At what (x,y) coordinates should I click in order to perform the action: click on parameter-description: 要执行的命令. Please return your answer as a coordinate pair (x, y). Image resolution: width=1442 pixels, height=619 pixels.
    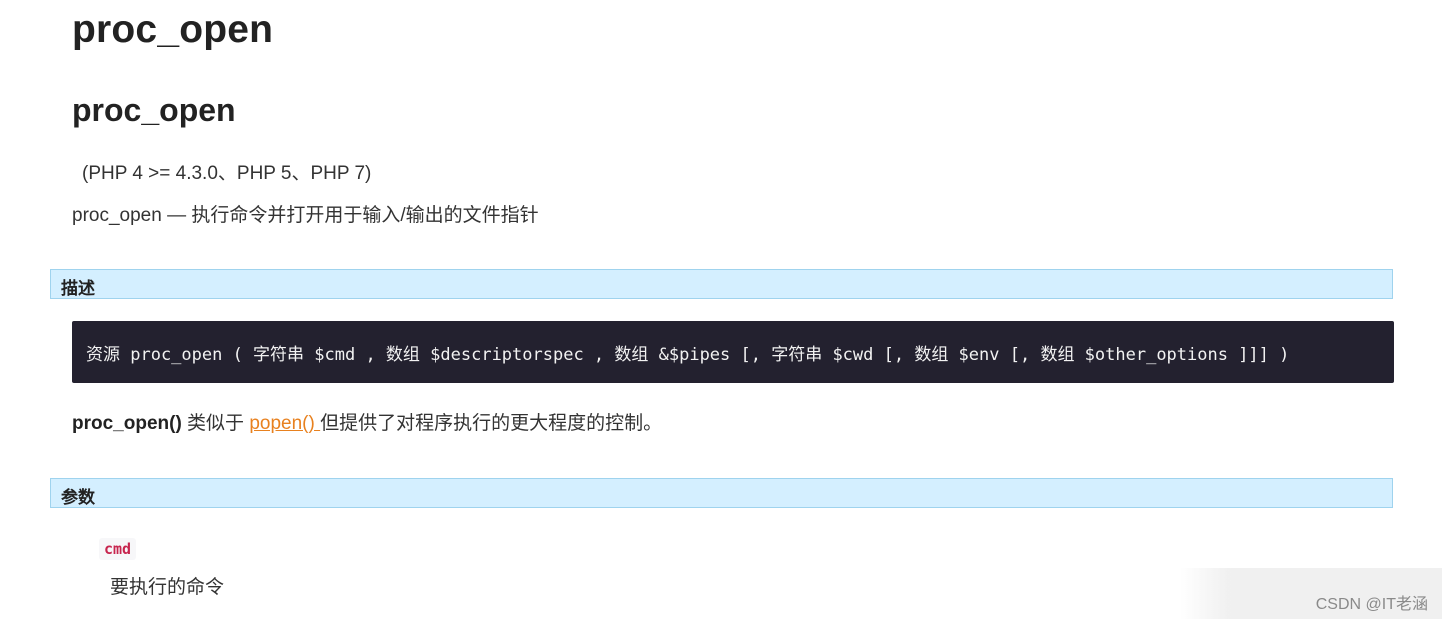
    Looking at the image, I should click on (167, 587).